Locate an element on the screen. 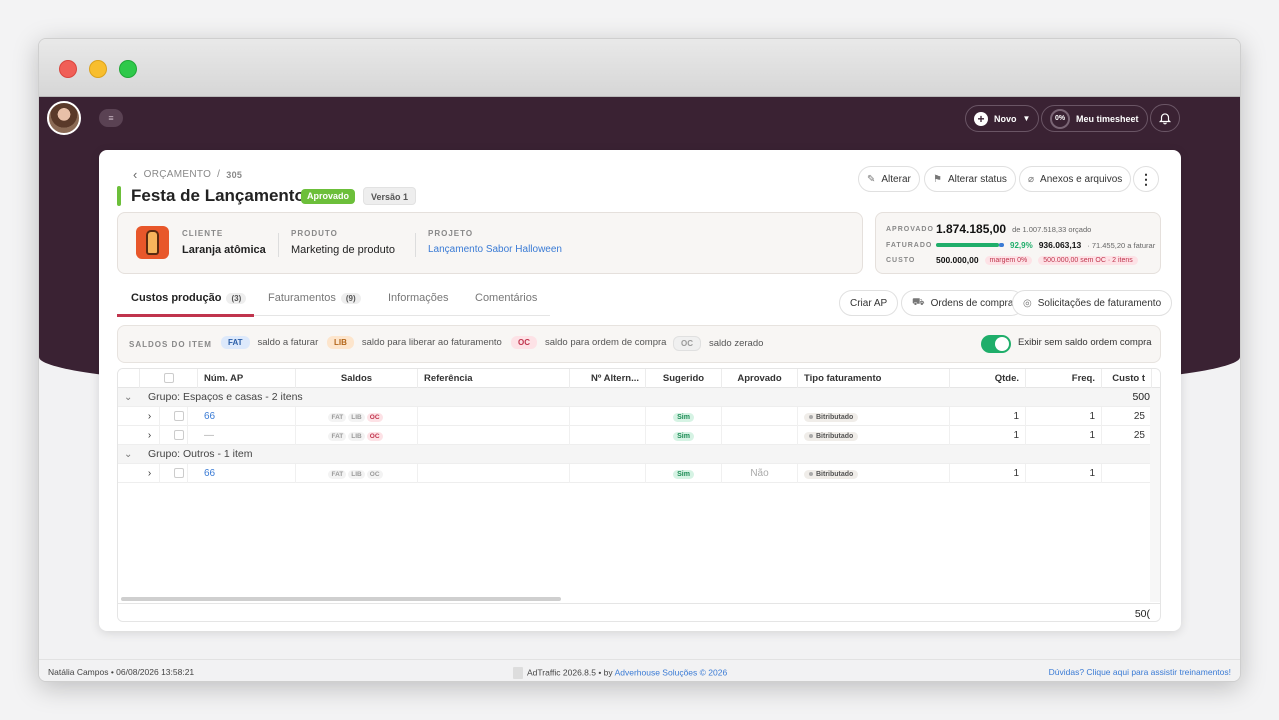 Image resolution: width=1279 pixels, height=720 pixels. maximize-window-button is located at coordinates (128, 69).